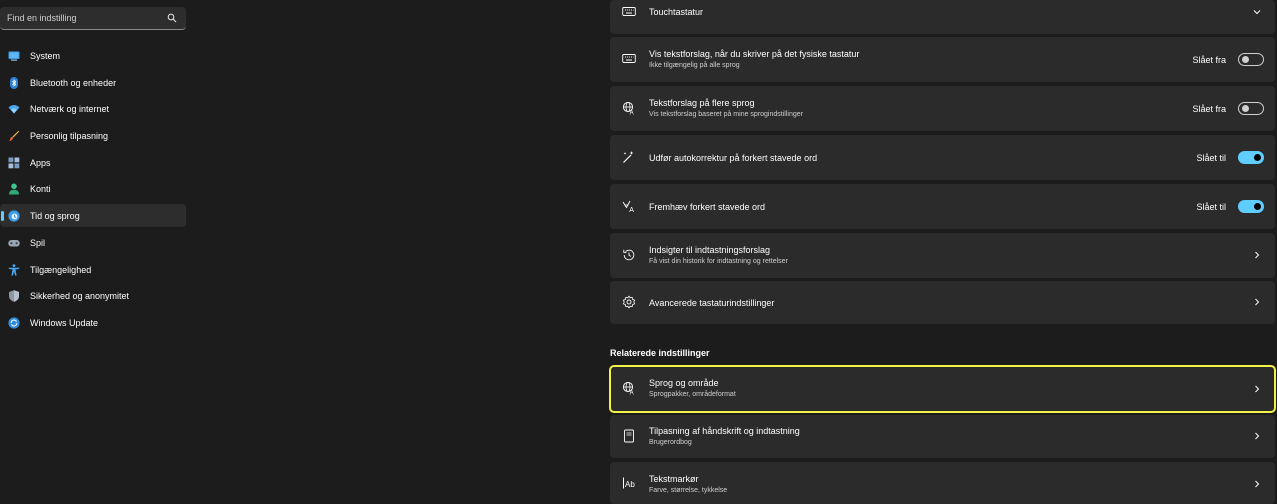 Image resolution: width=1277 pixels, height=504 pixels. What do you see at coordinates (660, 353) in the screenshot?
I see `related-settings-heading: Relaterede indstillinger` at bounding box center [660, 353].